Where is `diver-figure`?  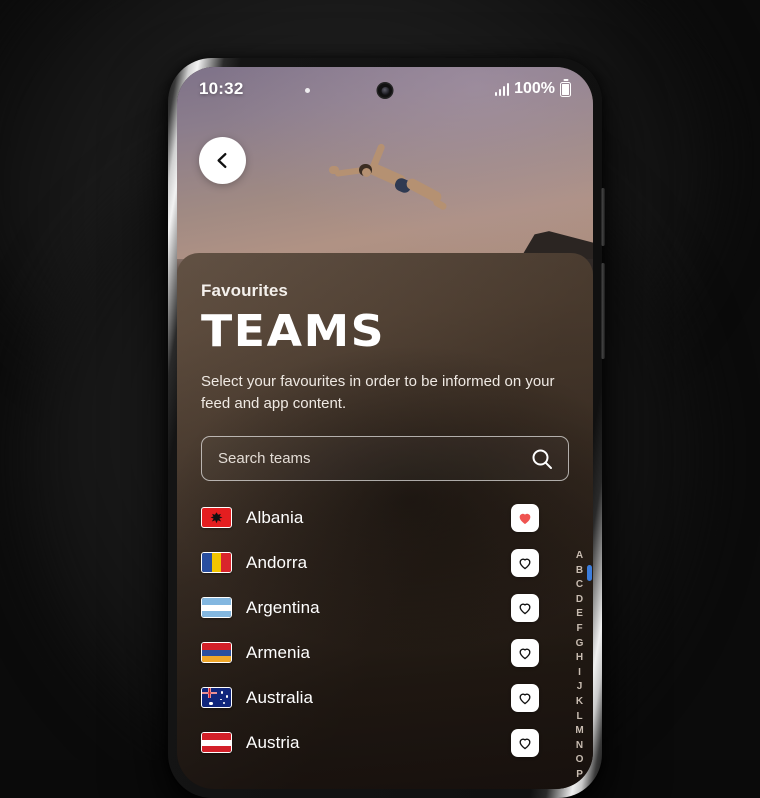
diver-figure is located at coordinates (388, 177).